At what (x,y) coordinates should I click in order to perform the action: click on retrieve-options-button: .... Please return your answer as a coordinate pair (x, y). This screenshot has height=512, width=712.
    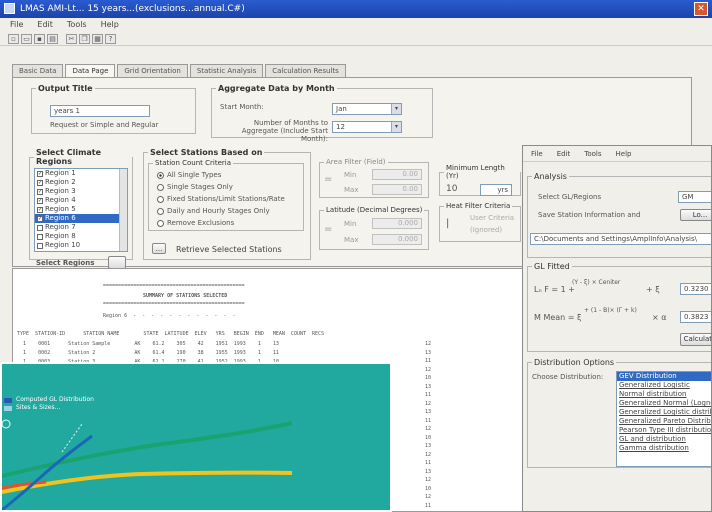
    Looking at the image, I should click on (159, 248).